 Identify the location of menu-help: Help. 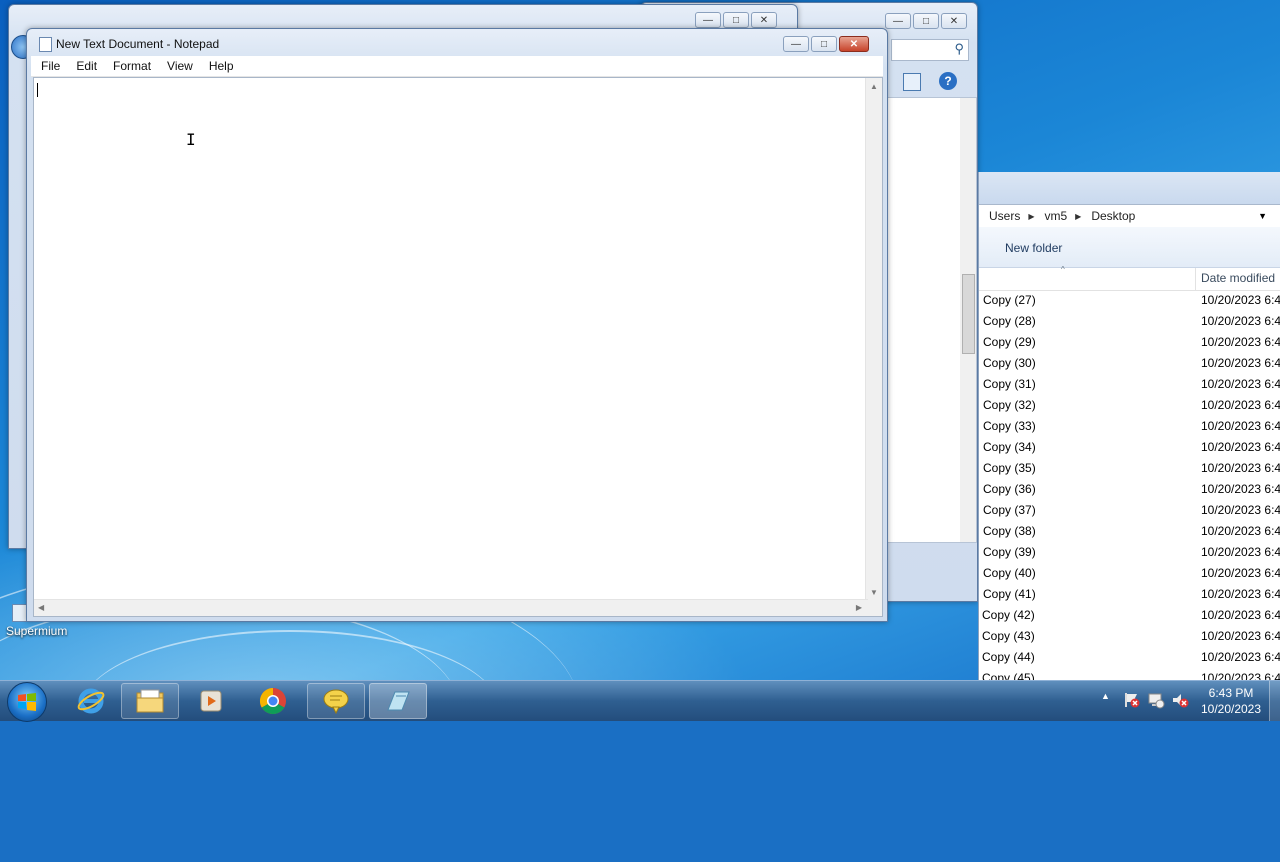
(221, 66).